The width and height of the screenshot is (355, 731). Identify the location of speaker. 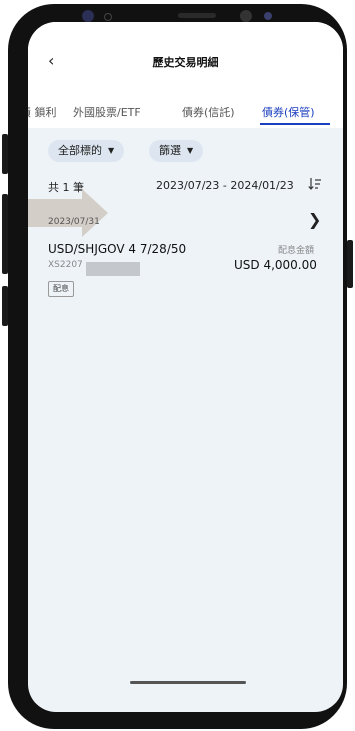
(197, 15).